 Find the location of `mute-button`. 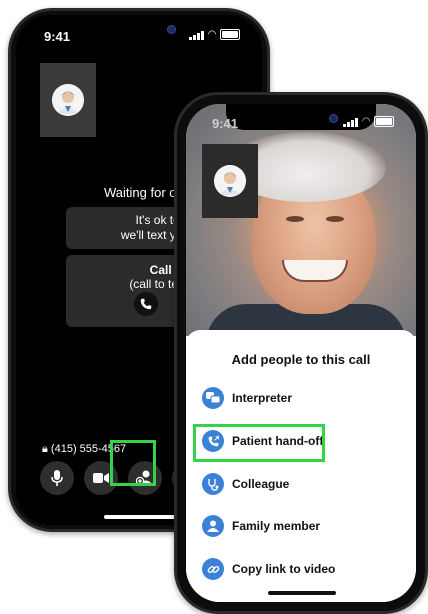

mute-button is located at coordinates (57, 478).